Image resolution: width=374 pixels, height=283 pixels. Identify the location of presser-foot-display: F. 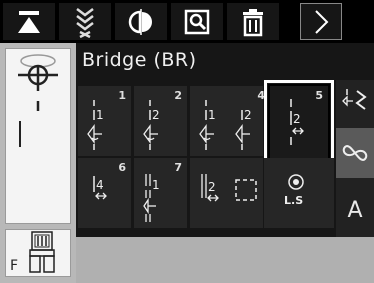
(38, 253).